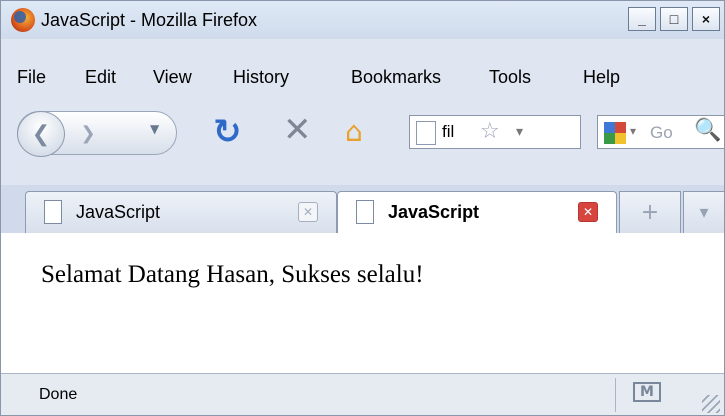  I want to click on tab-javascript-1: JavaScript ✕, so click(181, 212).